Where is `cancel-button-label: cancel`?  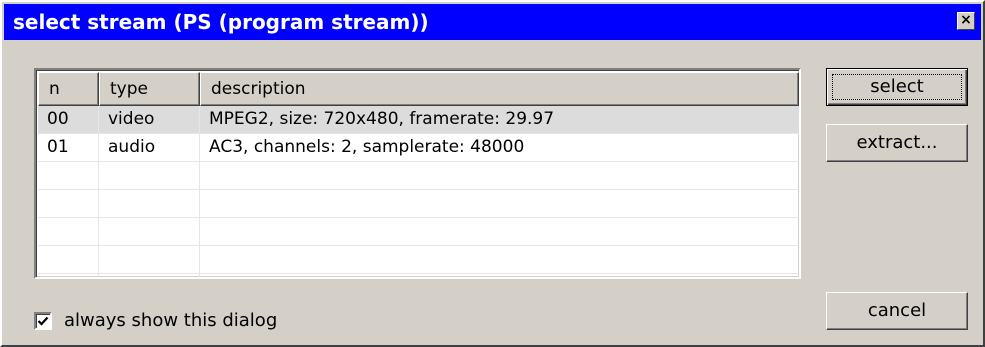 cancel-button-label: cancel is located at coordinates (897, 310).